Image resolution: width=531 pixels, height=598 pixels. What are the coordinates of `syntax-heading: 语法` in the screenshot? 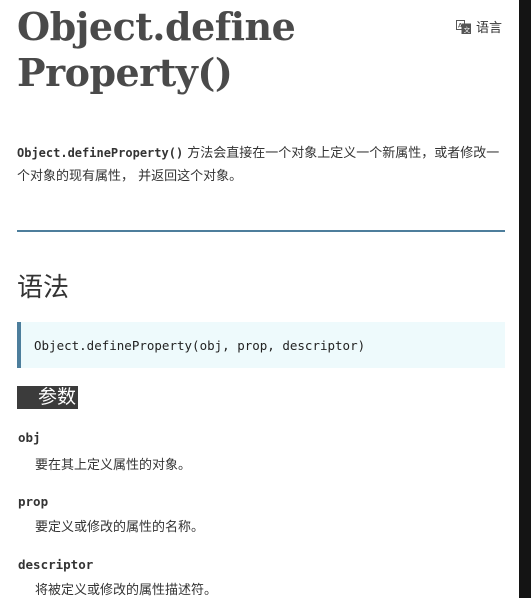 It's located at (43, 288).